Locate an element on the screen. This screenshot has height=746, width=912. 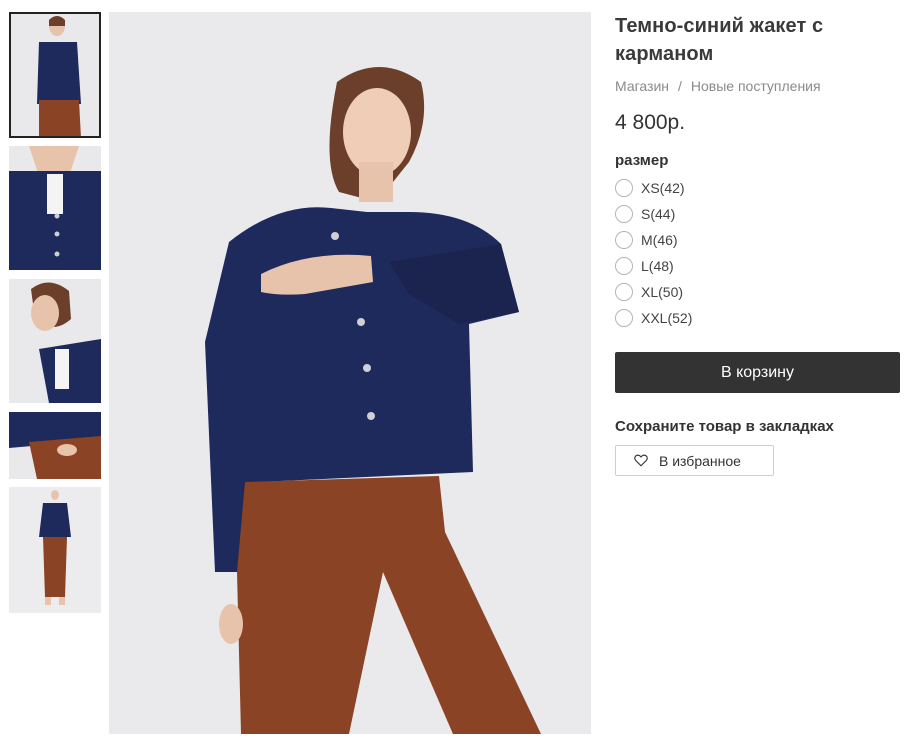
size-option-s: S(44) is located at coordinates (760, 214).